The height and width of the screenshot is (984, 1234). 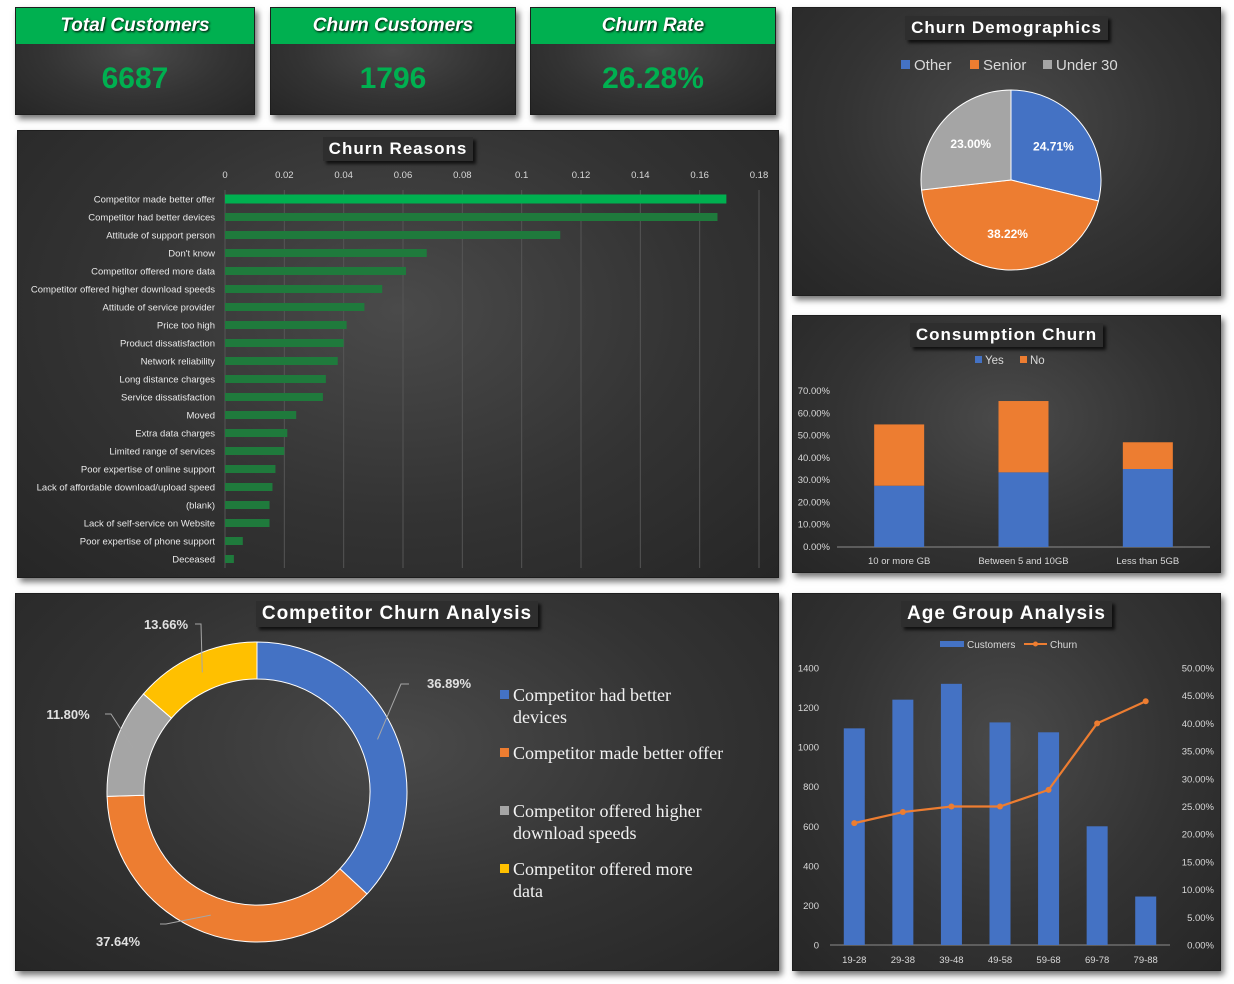 I want to click on legend-item: Competitor offered more data, so click(x=603, y=880).